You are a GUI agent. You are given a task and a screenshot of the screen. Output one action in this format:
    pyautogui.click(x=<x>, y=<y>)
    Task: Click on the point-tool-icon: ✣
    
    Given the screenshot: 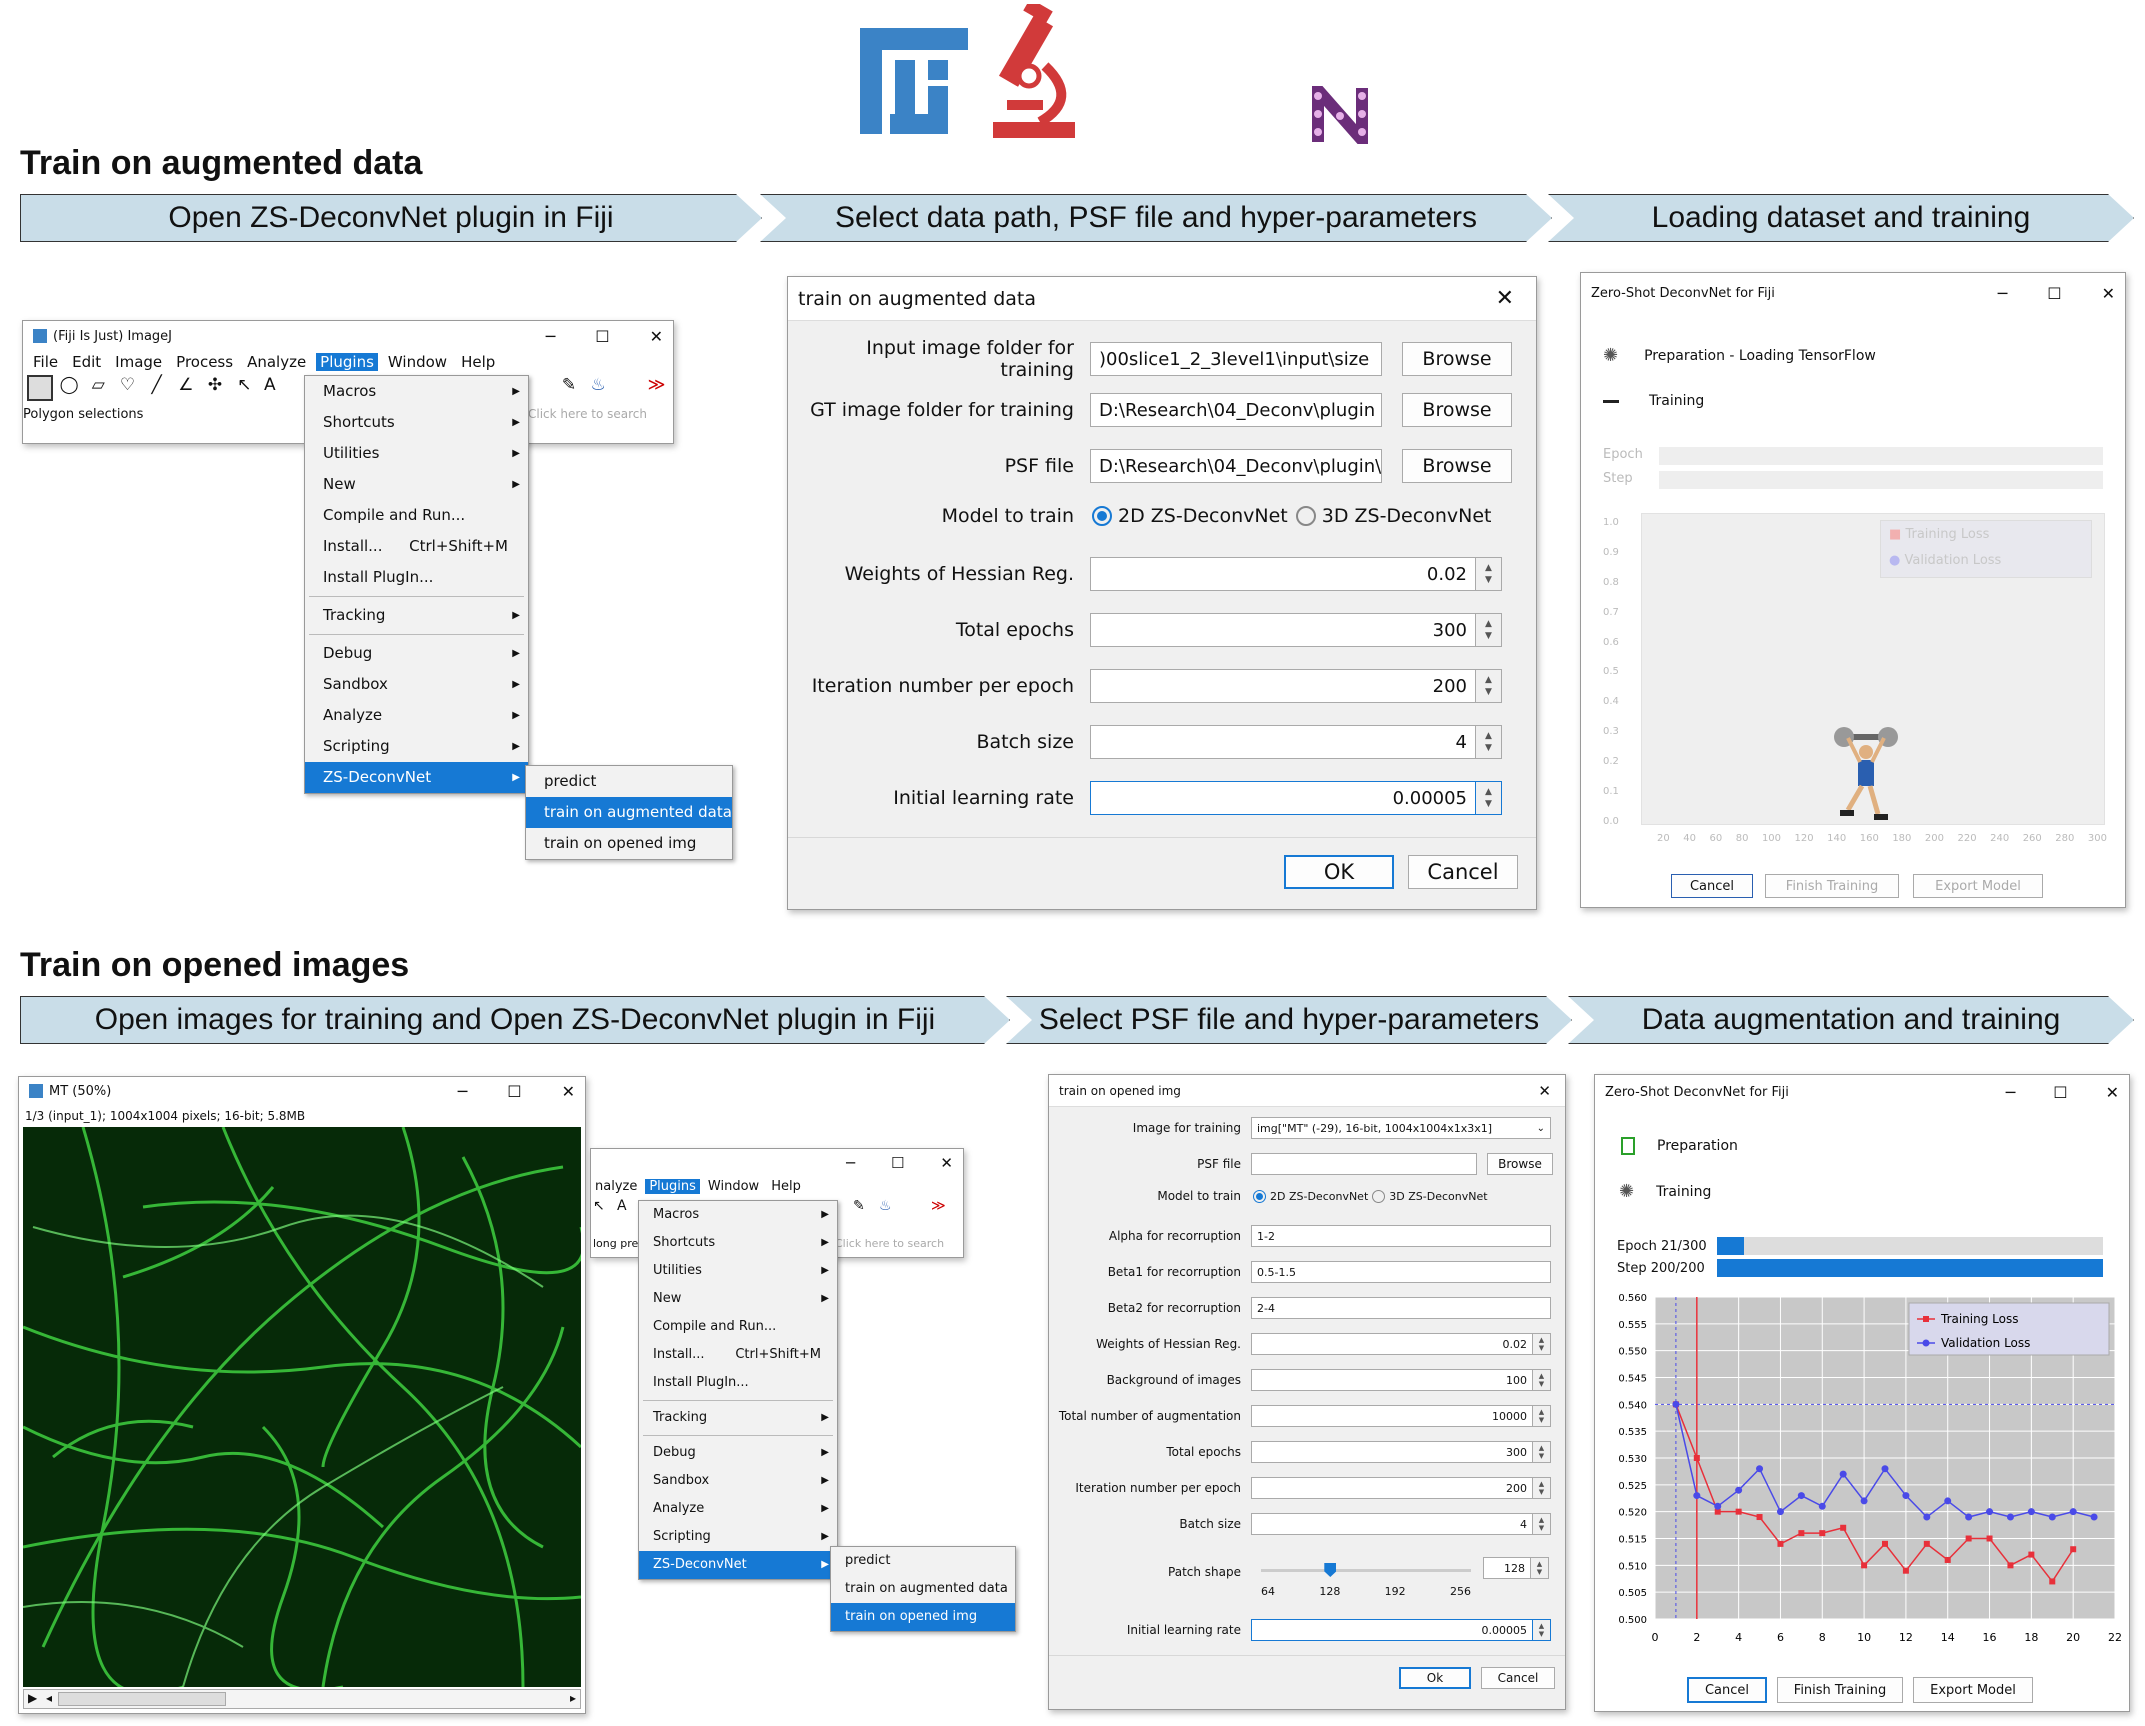 What is the action you would take?
    pyautogui.click(x=214, y=388)
    